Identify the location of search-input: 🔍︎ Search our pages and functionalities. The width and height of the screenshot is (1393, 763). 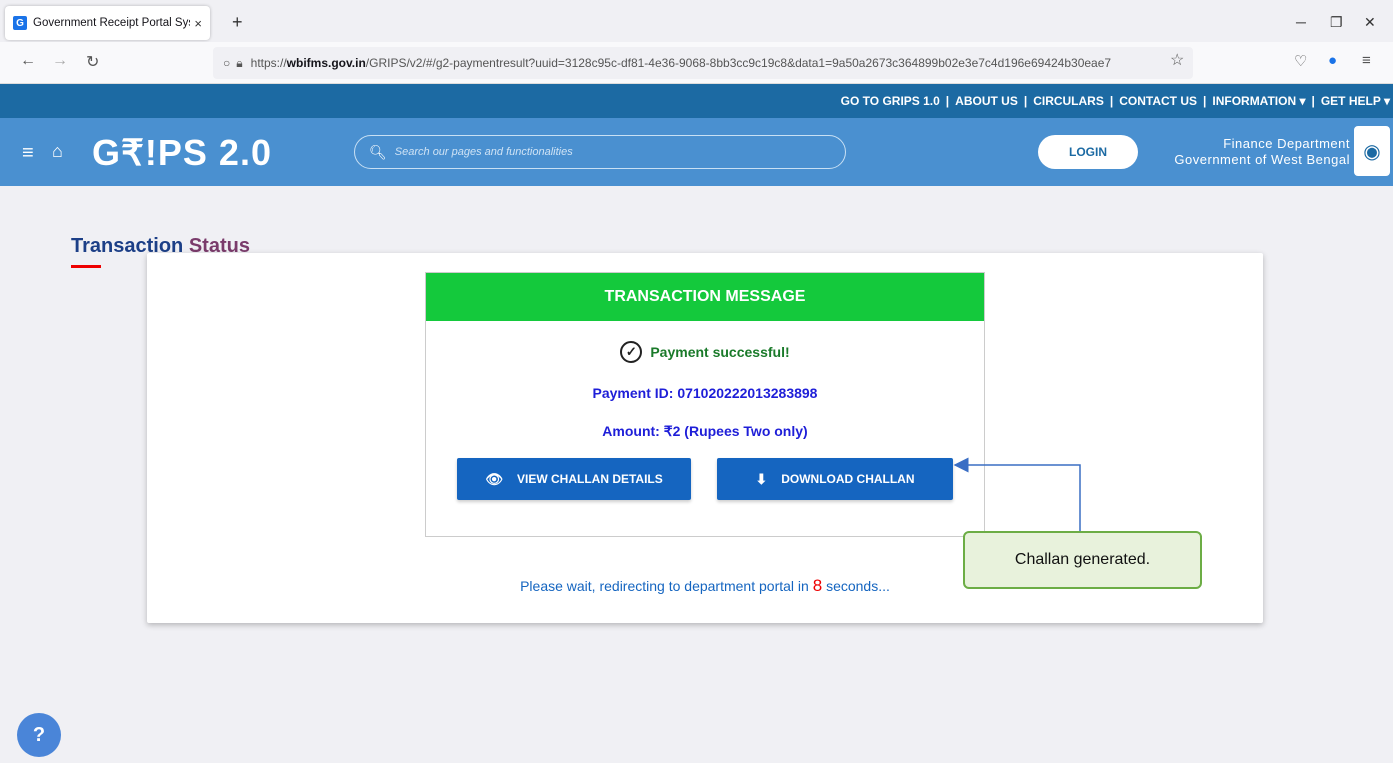
(600, 152).